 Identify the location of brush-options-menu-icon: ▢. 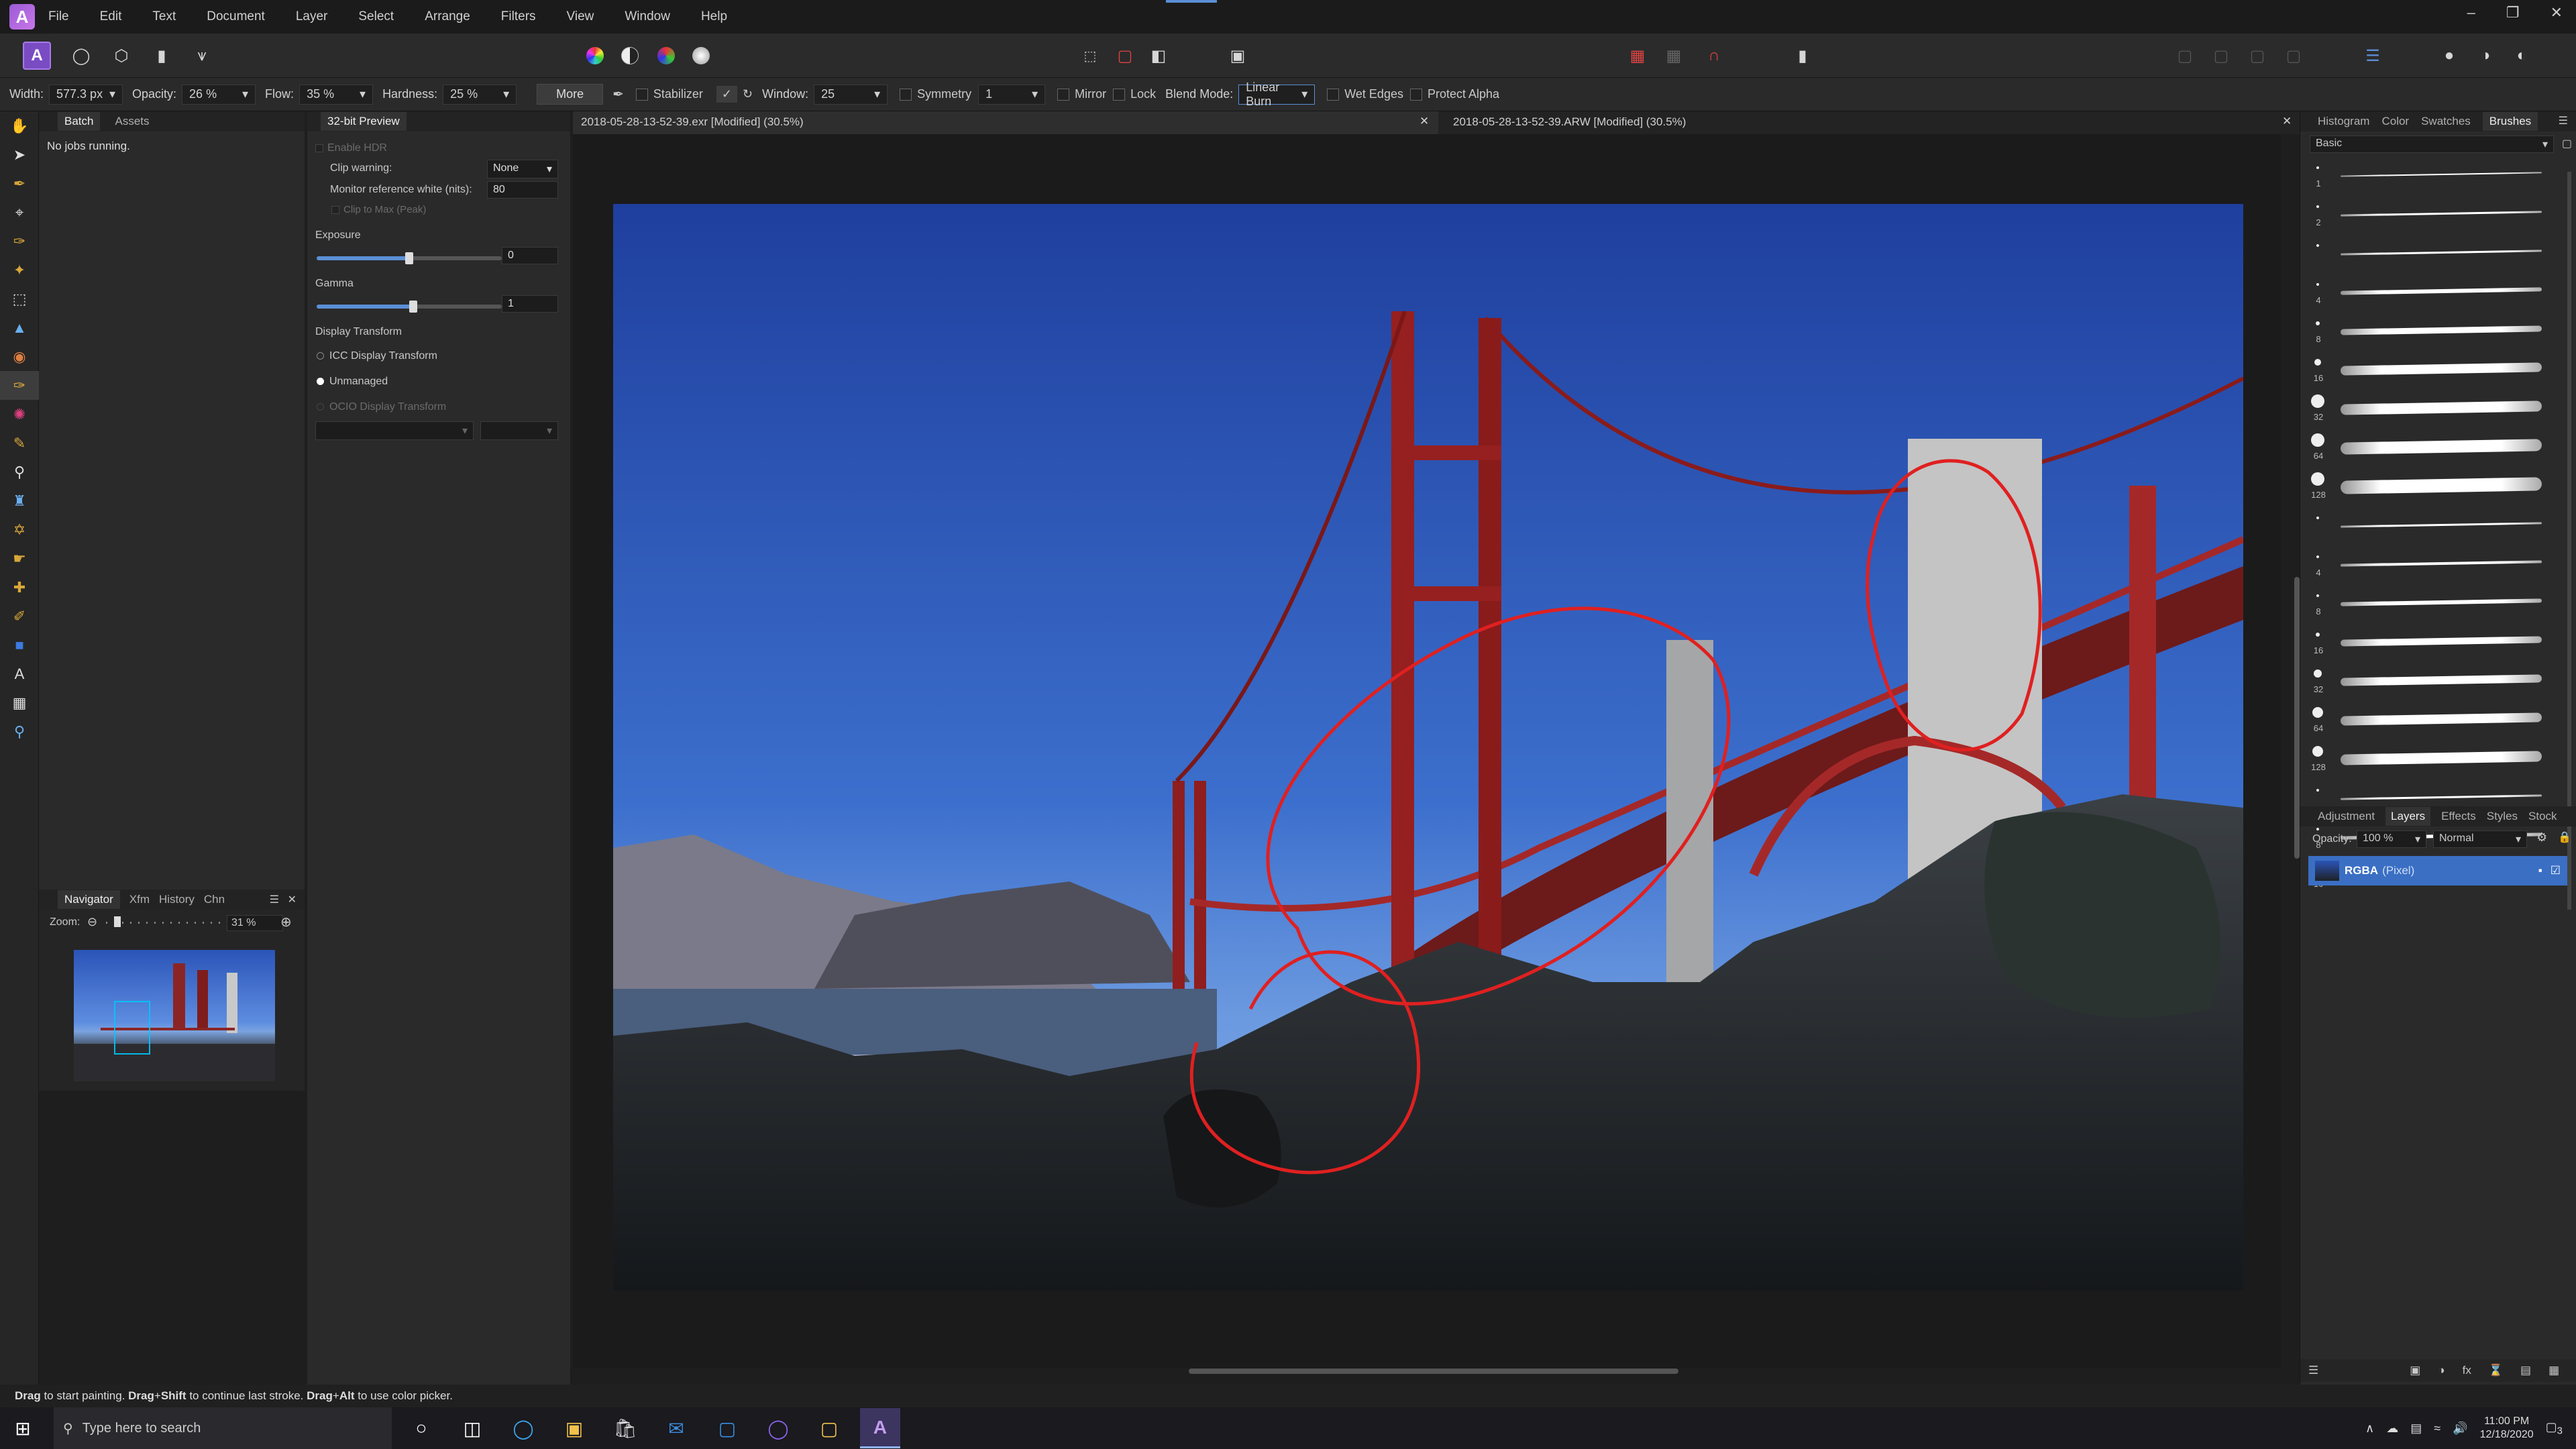
(2567, 143).